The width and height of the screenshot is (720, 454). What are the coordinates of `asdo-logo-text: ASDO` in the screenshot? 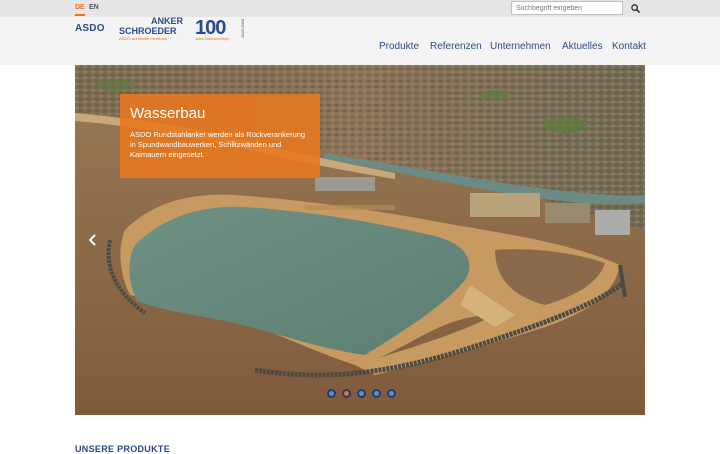 It's located at (90, 28).